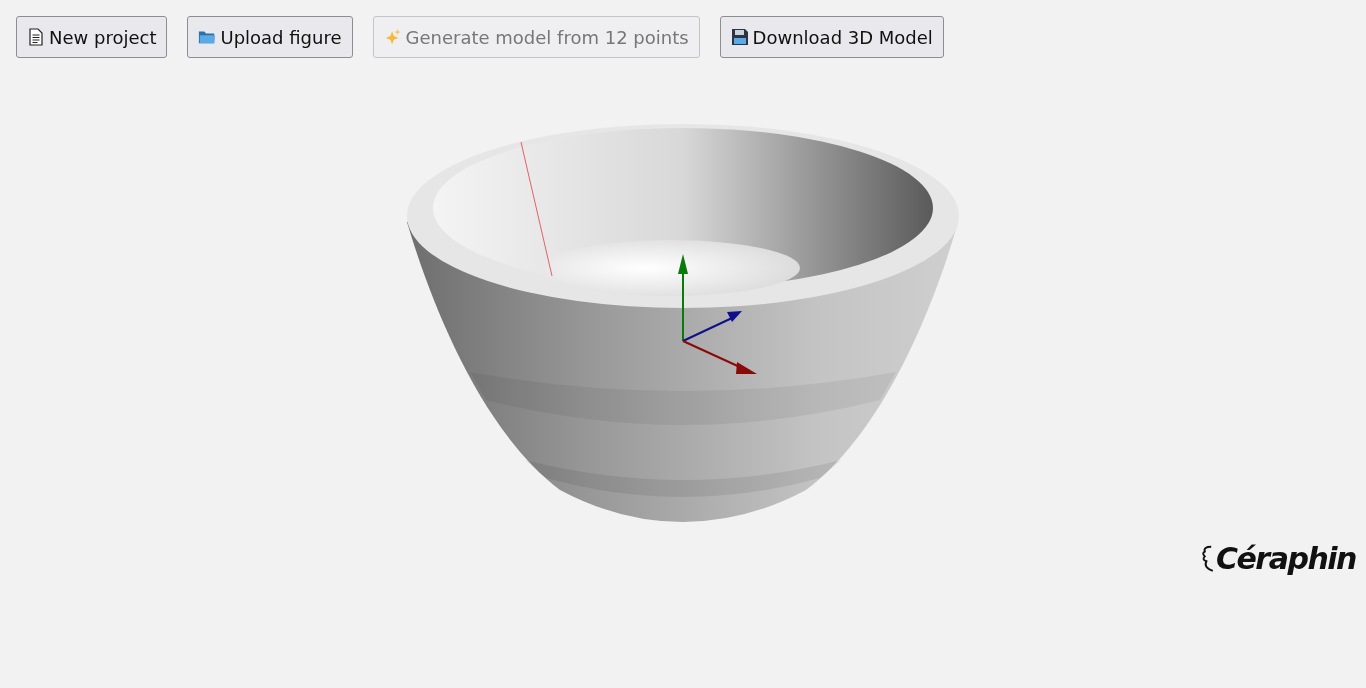 The width and height of the screenshot is (1366, 688). I want to click on document-icon, so click(36, 37).